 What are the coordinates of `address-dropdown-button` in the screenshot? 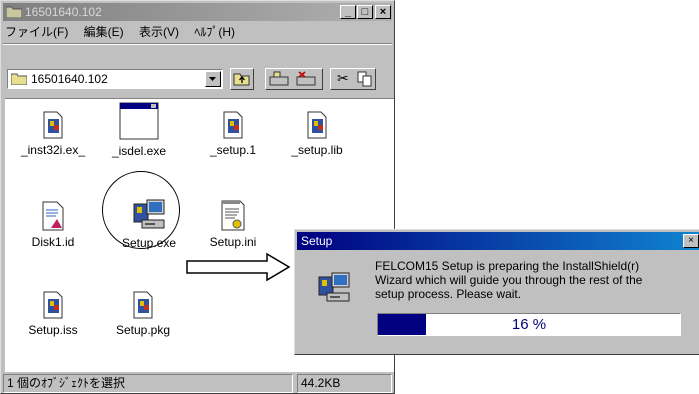 It's located at (213, 79).